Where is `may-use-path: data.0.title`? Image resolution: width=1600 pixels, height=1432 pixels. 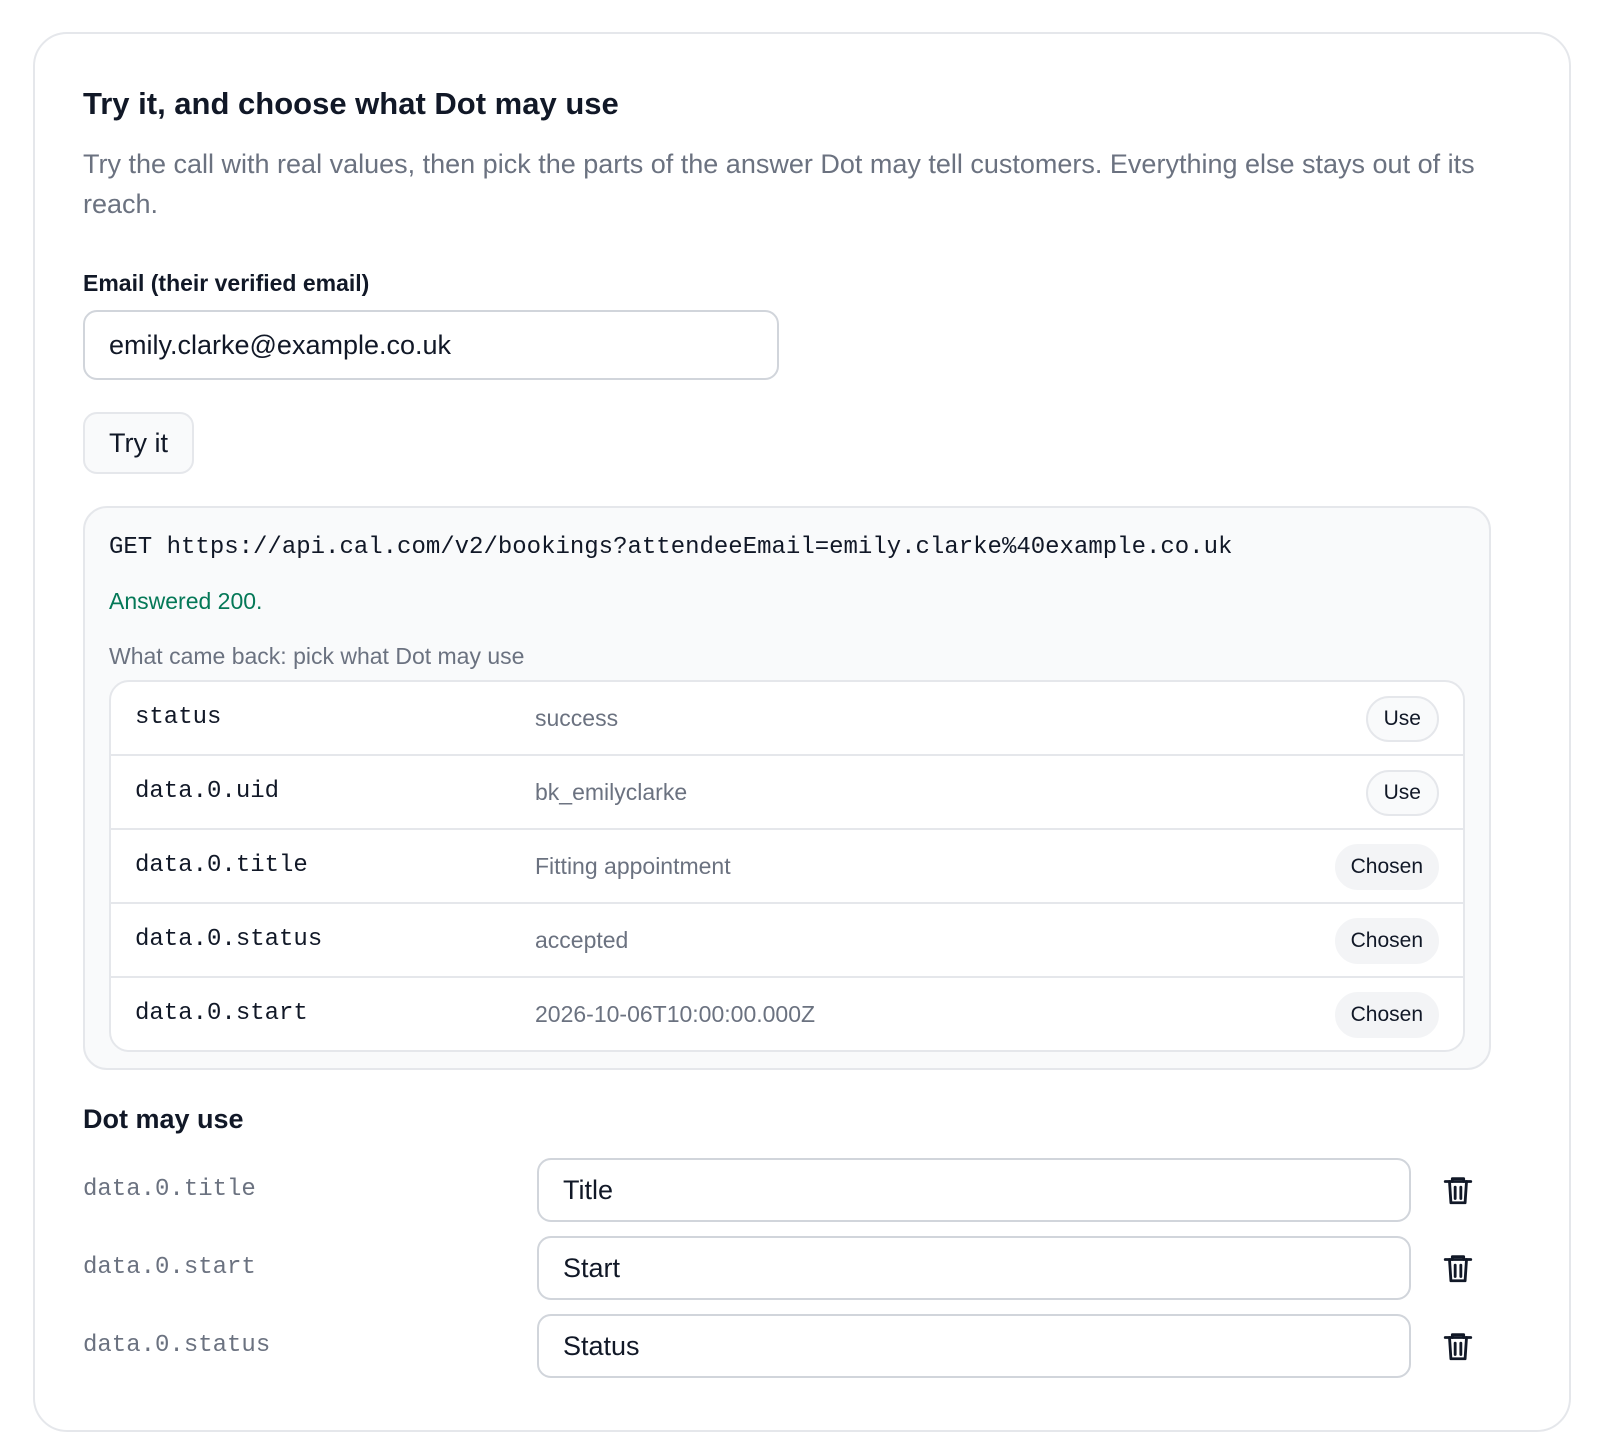
may-use-path: data.0.title is located at coordinates (169, 1189).